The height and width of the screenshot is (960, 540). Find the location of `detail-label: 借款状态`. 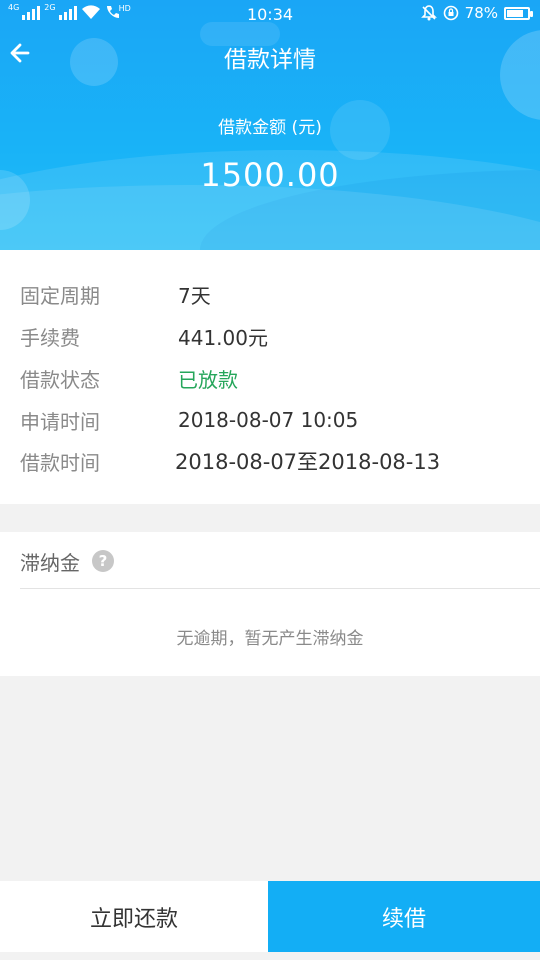

detail-label: 借款状态 is located at coordinates (60, 379).